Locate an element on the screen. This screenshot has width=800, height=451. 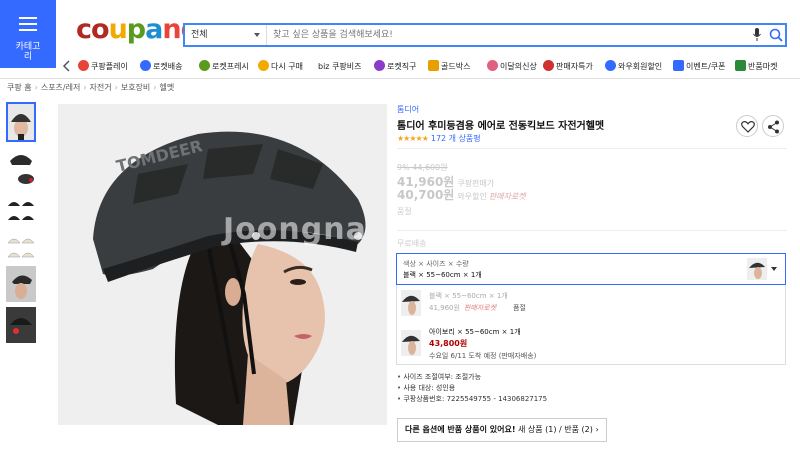
breadcrumb-item: 쿠팡 홈 is located at coordinates (19, 87).